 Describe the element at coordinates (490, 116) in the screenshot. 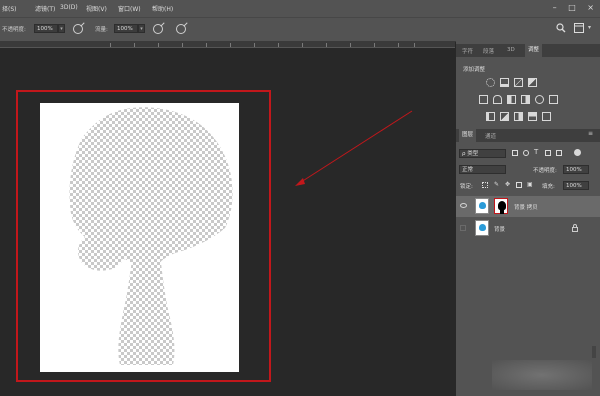

I see `invert-icon` at that location.